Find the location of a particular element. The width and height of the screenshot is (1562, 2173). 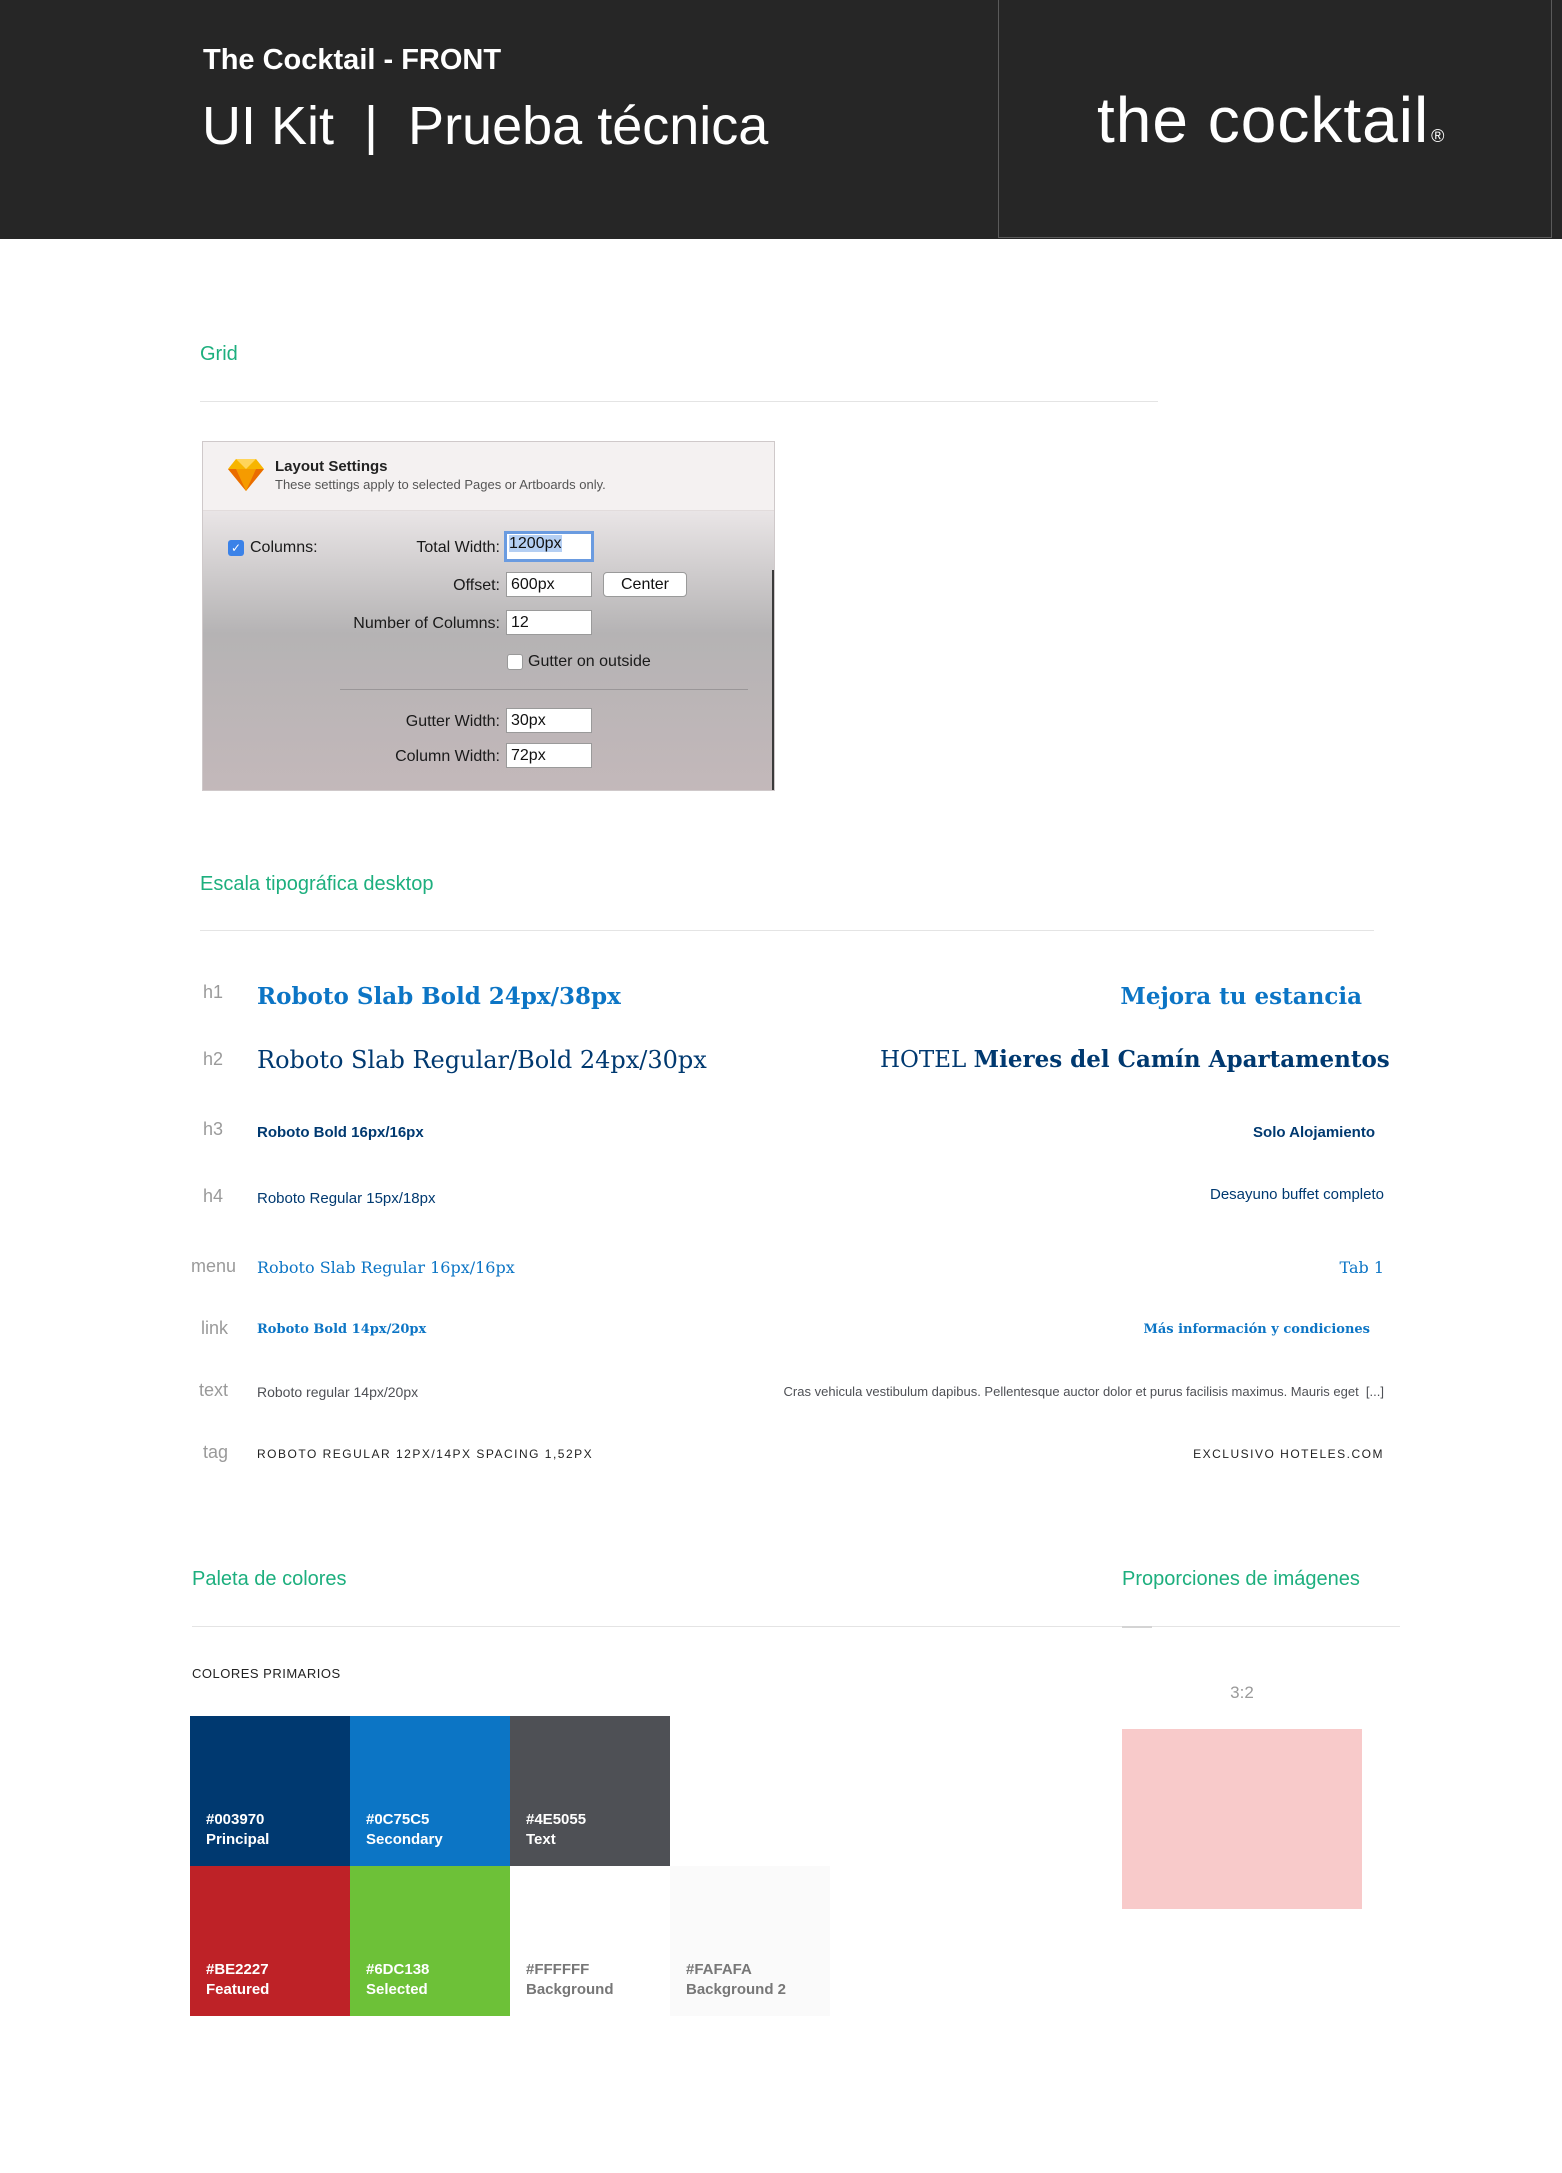

total-width-label: Total Width: is located at coordinates (458, 547).